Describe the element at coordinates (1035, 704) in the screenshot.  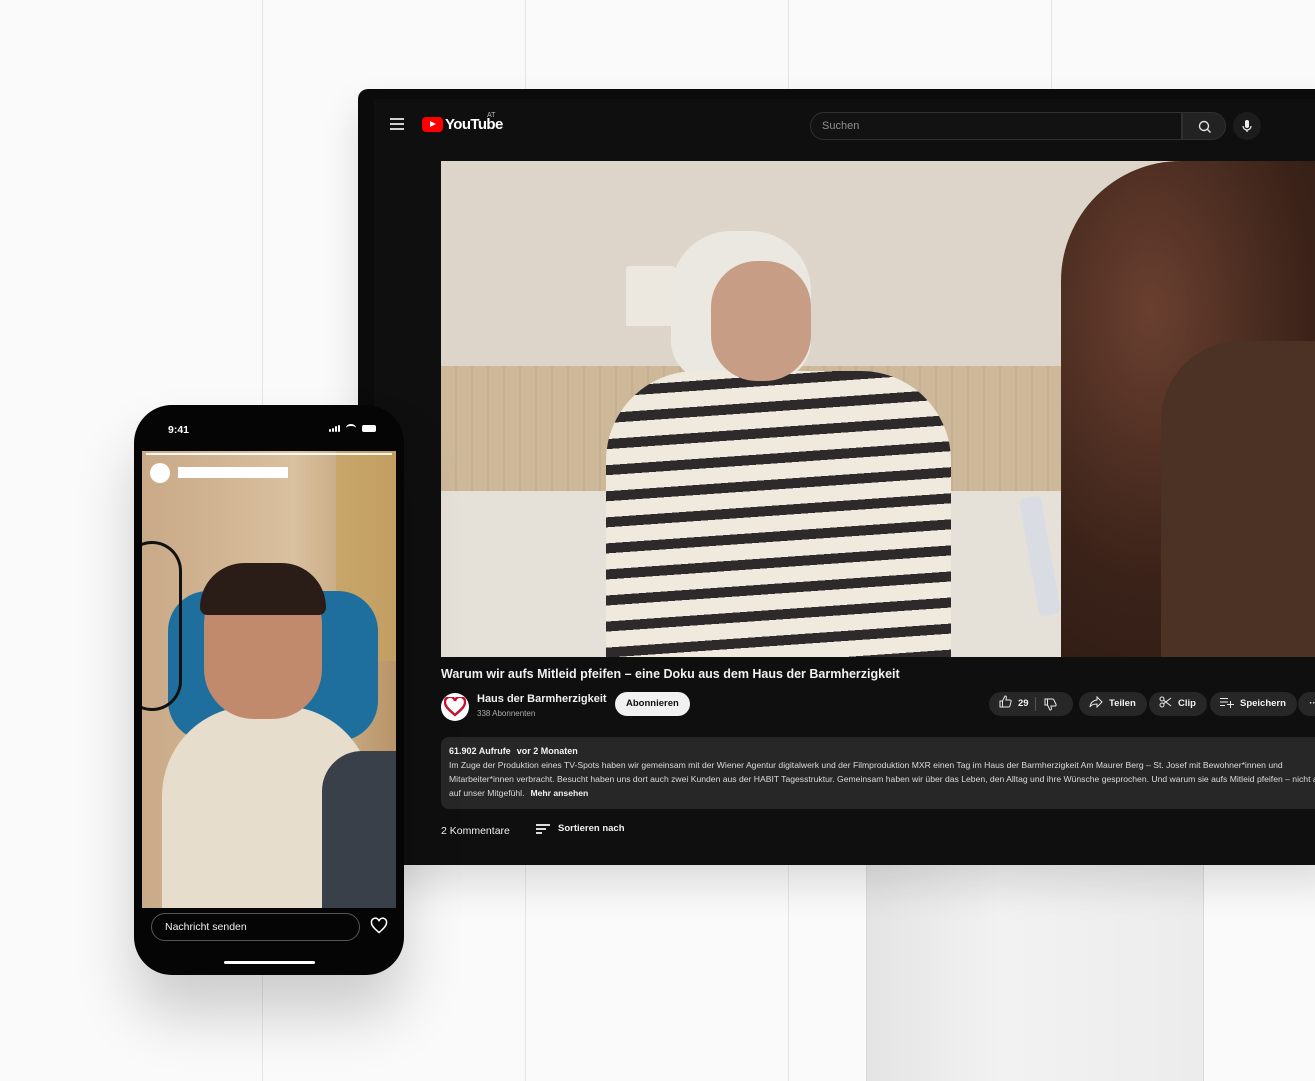
I see `like-divider` at that location.